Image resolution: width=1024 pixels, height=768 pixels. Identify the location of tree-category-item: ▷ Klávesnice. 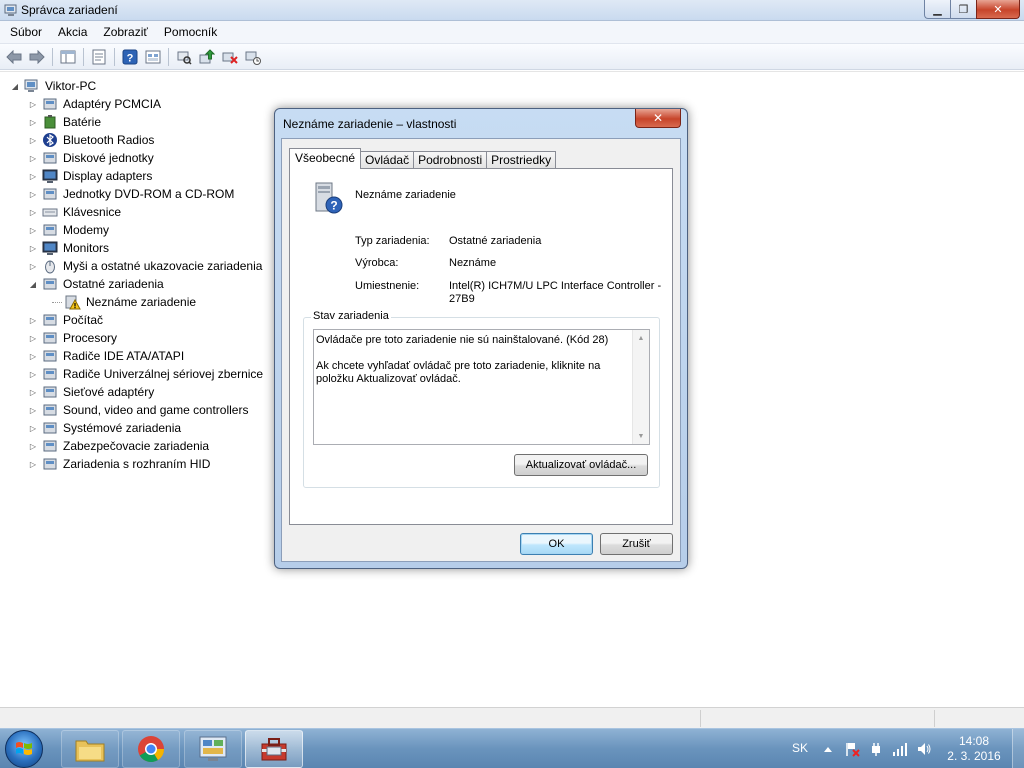
(74, 212).